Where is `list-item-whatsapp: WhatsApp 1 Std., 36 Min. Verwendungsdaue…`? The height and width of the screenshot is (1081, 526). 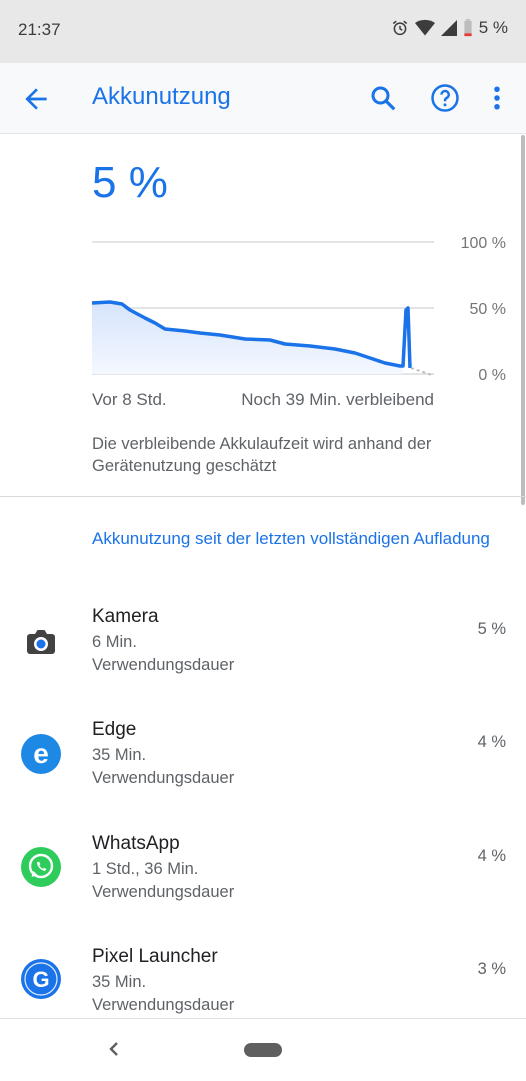 list-item-whatsapp: WhatsApp 1 Std., 36 Min. Verwendungsdaue… is located at coordinates (263, 883).